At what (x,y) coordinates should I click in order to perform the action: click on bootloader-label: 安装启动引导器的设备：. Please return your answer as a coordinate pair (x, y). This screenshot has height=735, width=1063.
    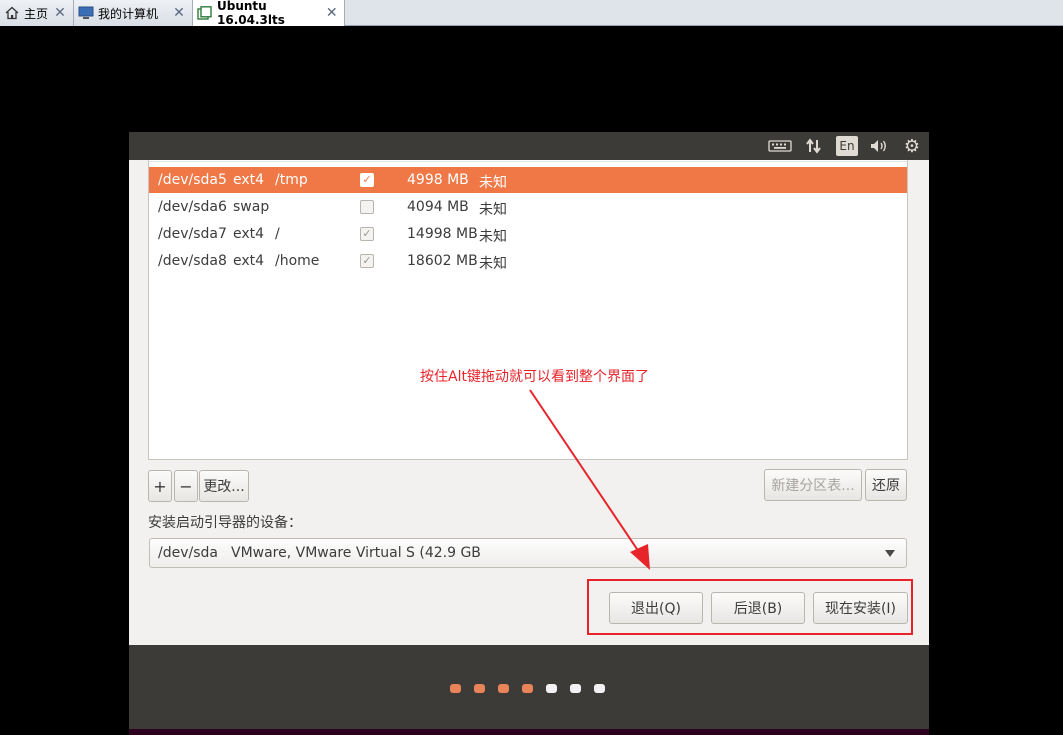
    Looking at the image, I should click on (225, 523).